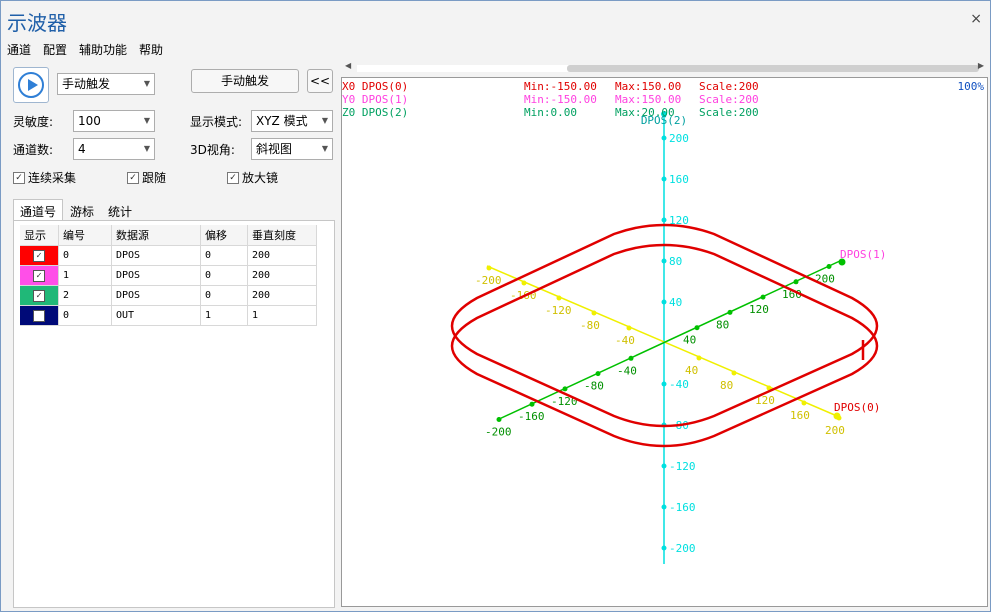 This screenshot has width=991, height=612. I want to click on play-icon, so click(31, 85).